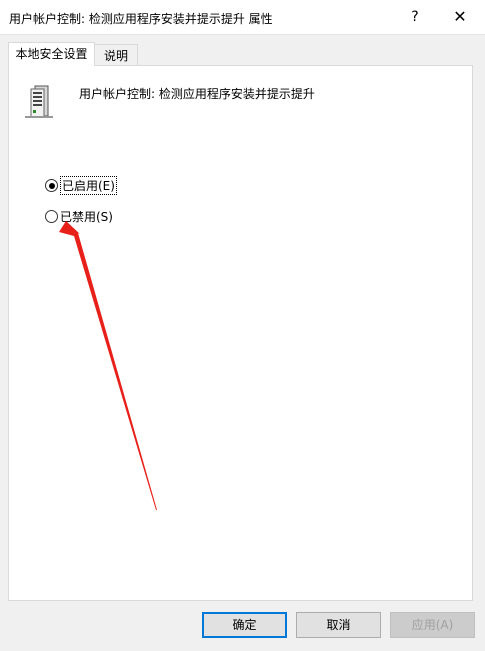 The width and height of the screenshot is (485, 651). What do you see at coordinates (51, 185) in the screenshot?
I see `radio-enabled-circle` at bounding box center [51, 185].